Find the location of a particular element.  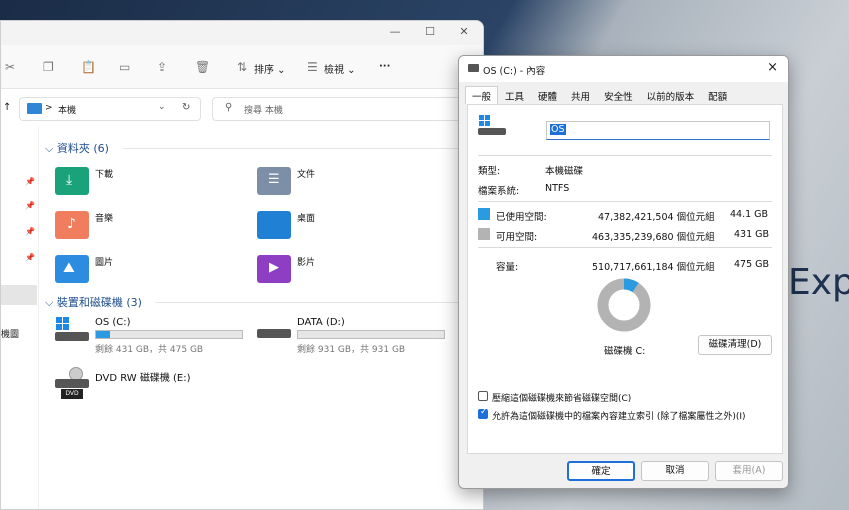

address-row: ↑ > 本機 ⌄ ↻ ⚲ 搜尋 本機 is located at coordinates (242, 108).